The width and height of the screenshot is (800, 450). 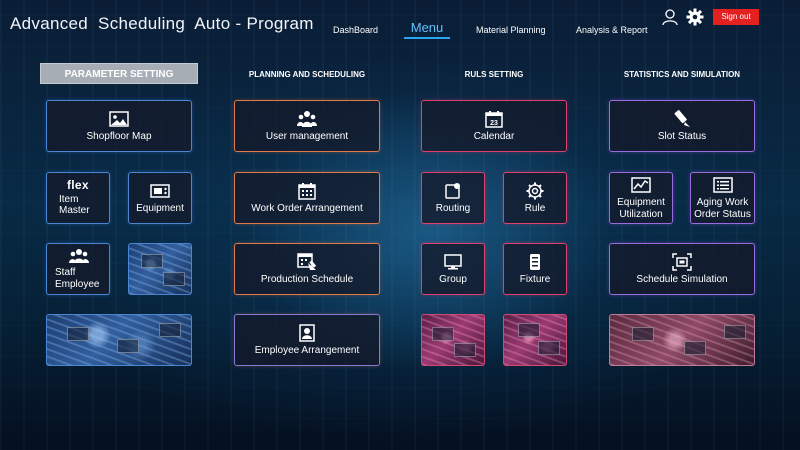 I want to click on tile-fixture: Fixture, so click(x=535, y=269).